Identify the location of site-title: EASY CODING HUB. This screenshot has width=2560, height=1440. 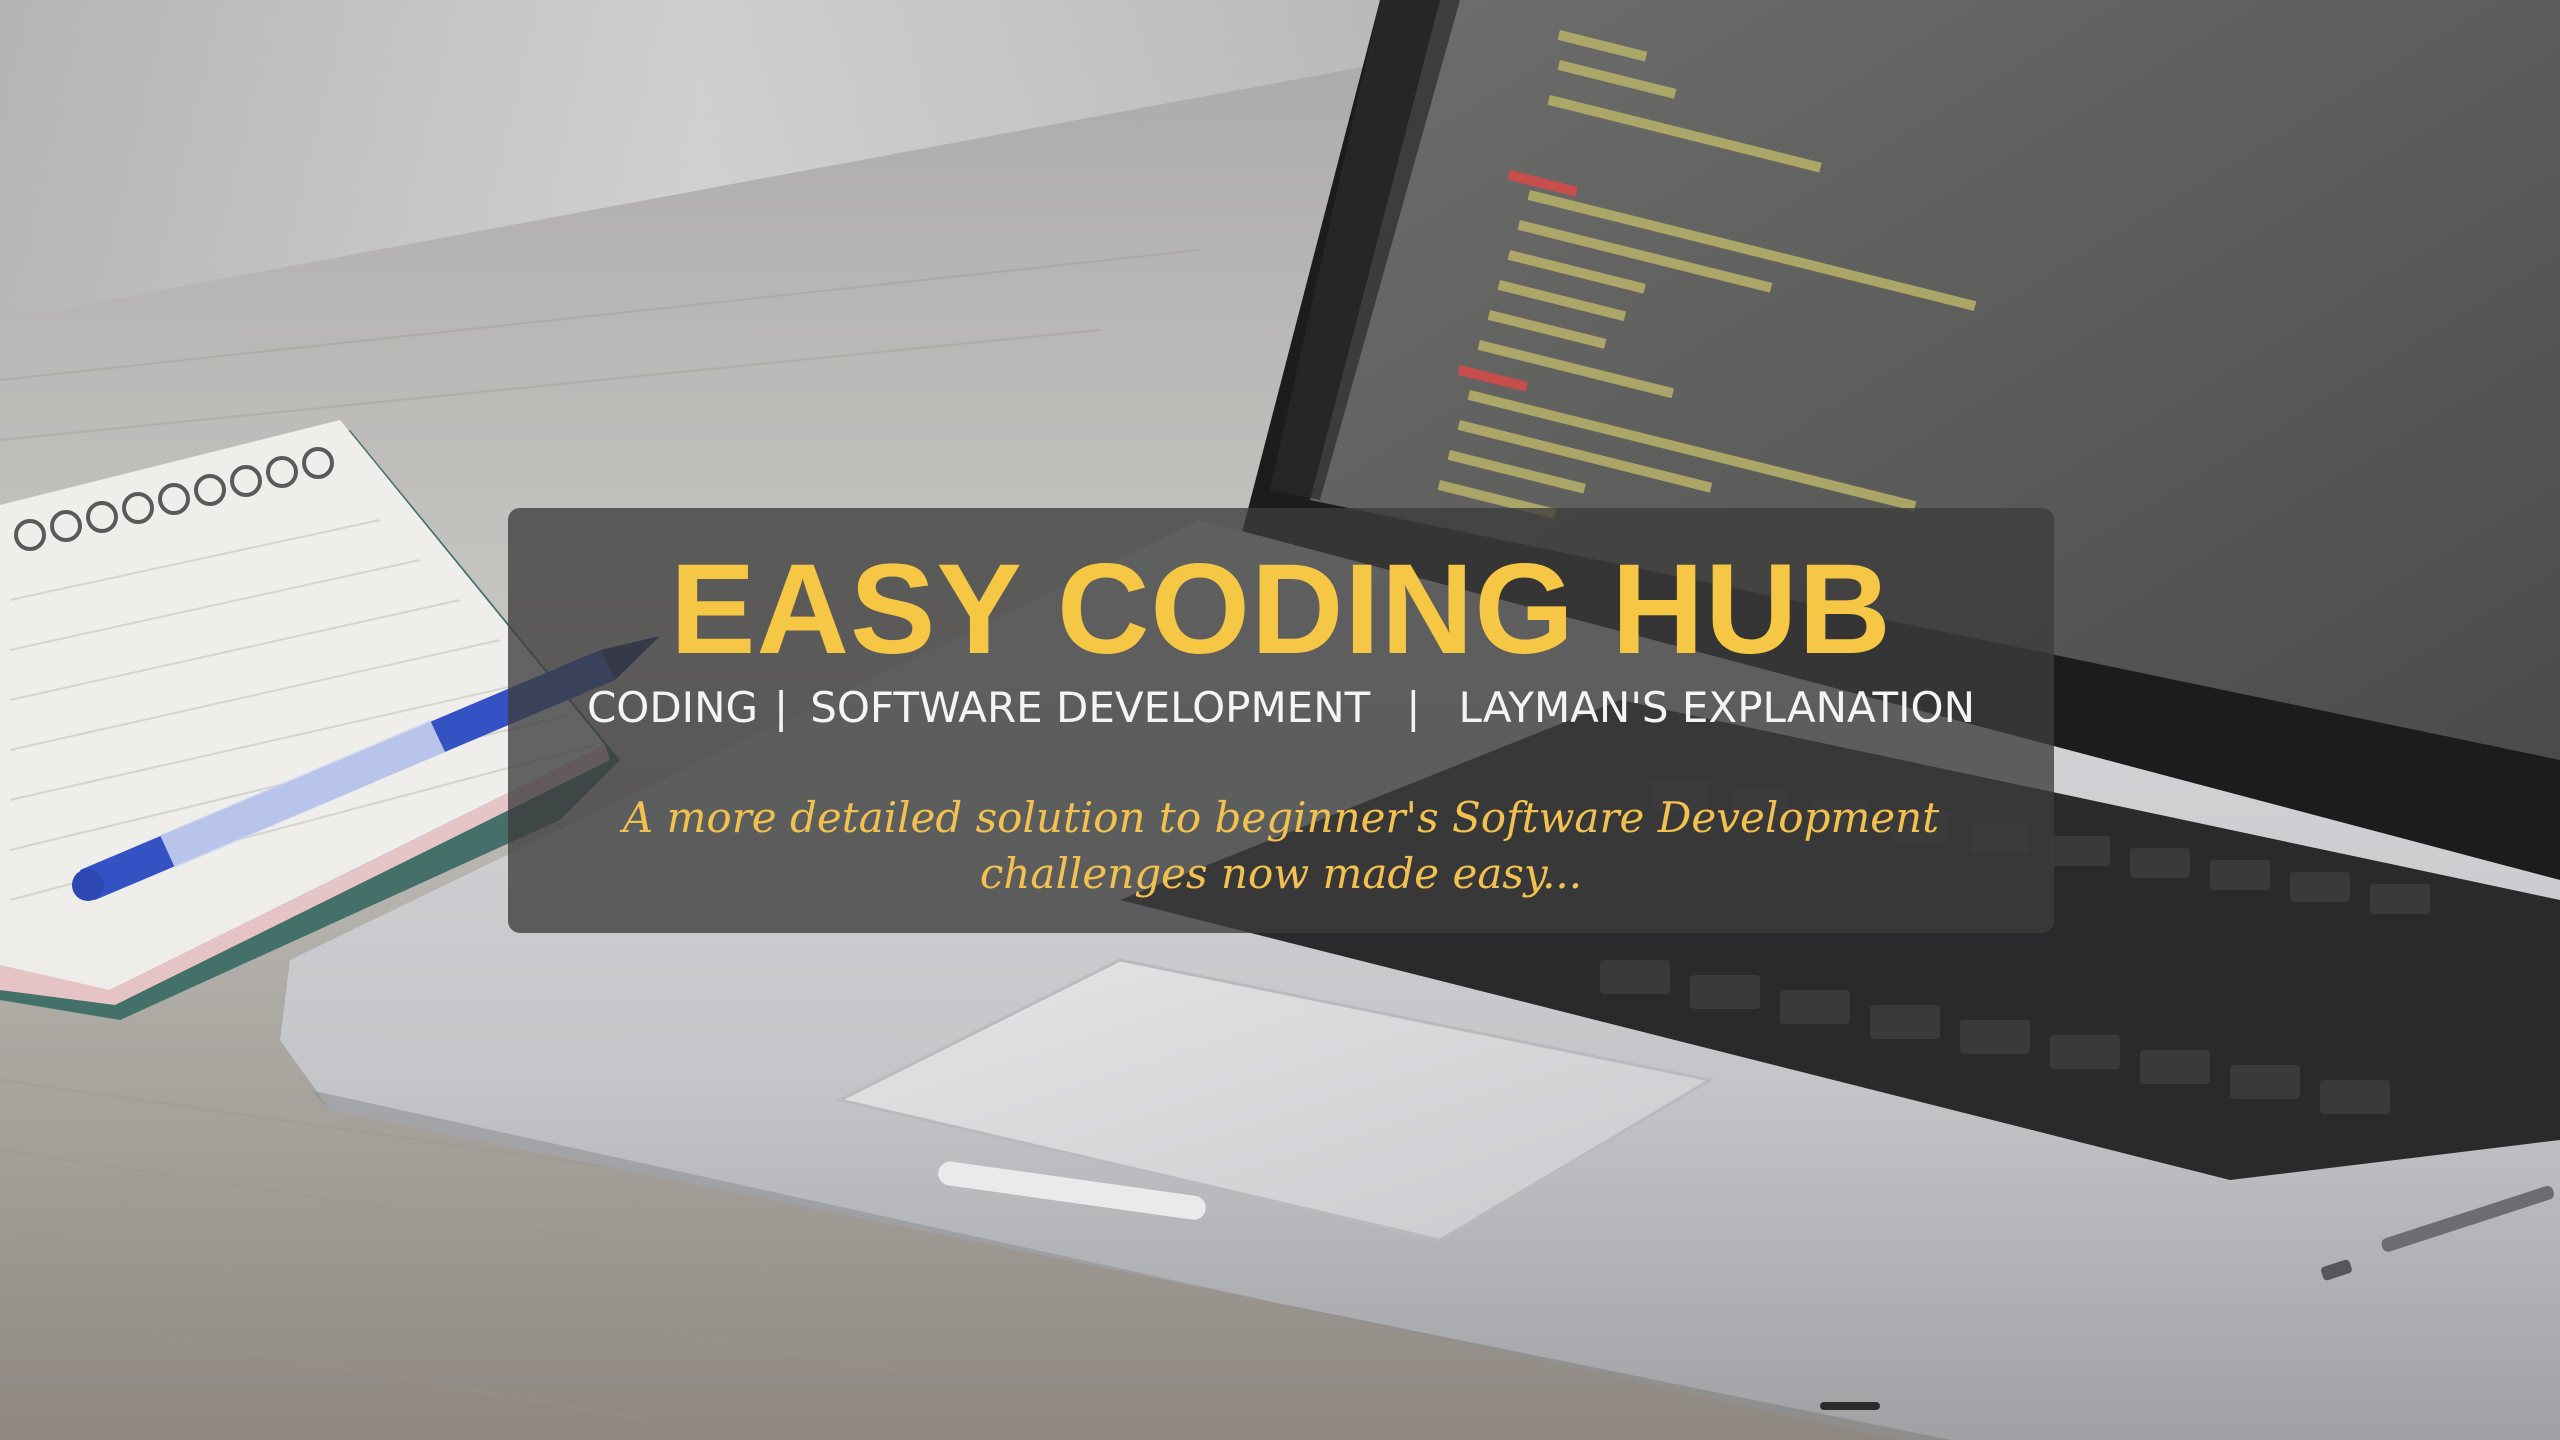
(1281, 609).